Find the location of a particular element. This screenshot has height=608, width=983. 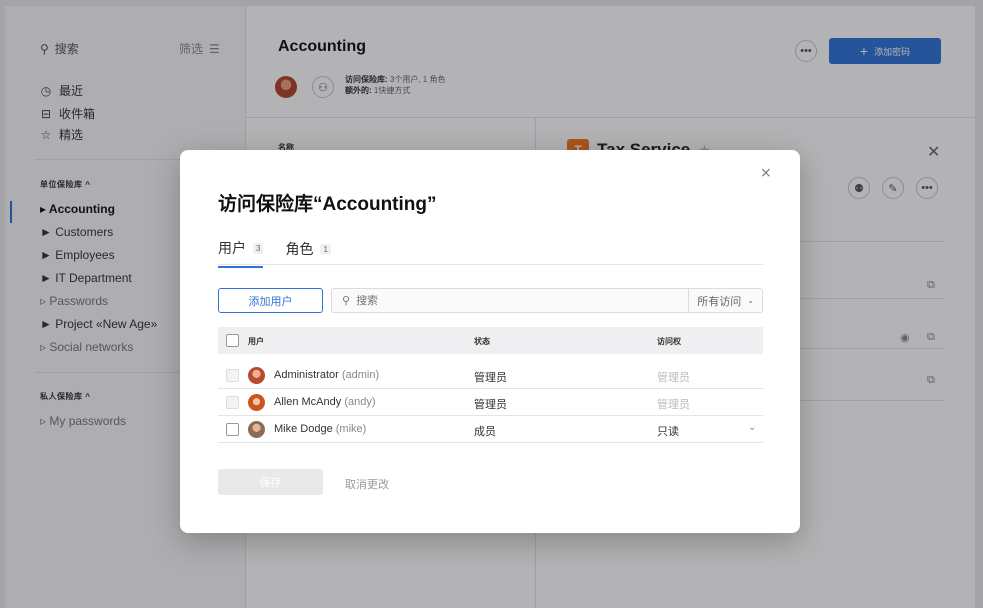

user-name: Administrator is located at coordinates (306, 375).